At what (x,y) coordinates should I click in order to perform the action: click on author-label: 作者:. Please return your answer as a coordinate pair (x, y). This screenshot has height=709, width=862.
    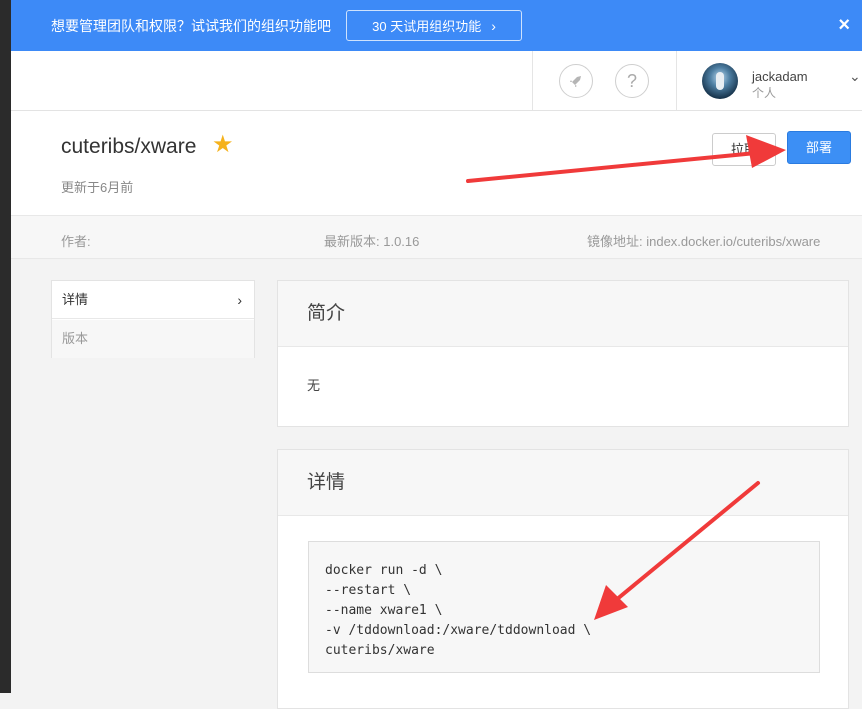
    Looking at the image, I should click on (76, 241).